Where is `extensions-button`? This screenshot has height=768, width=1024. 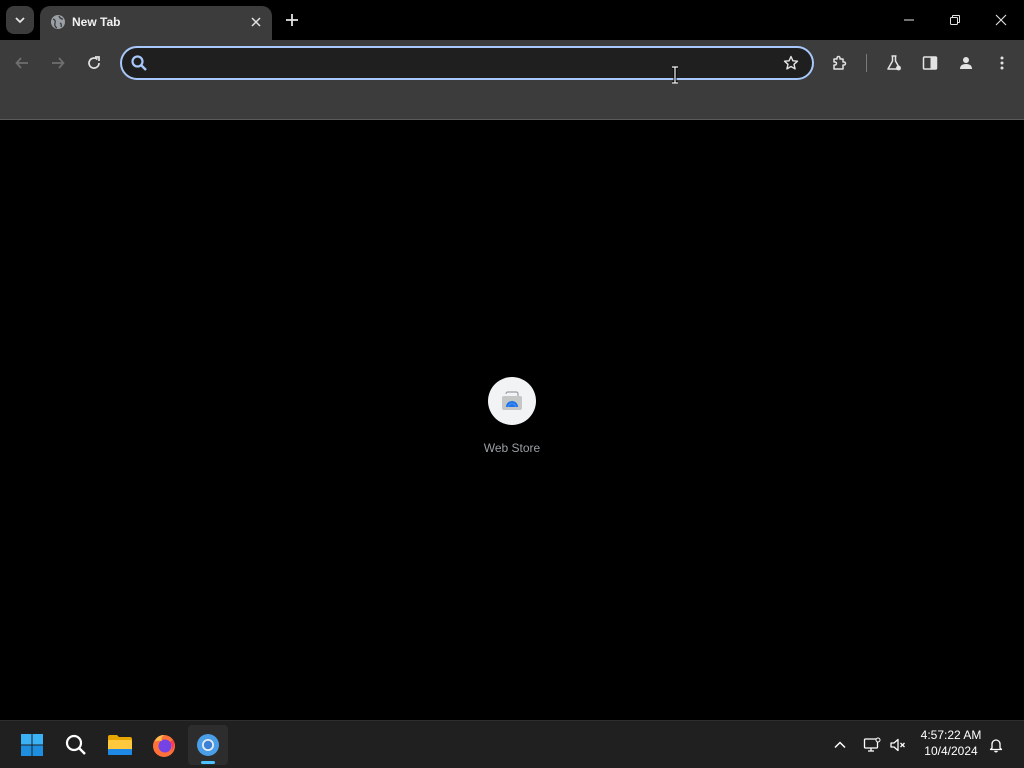 extensions-button is located at coordinates (840, 63).